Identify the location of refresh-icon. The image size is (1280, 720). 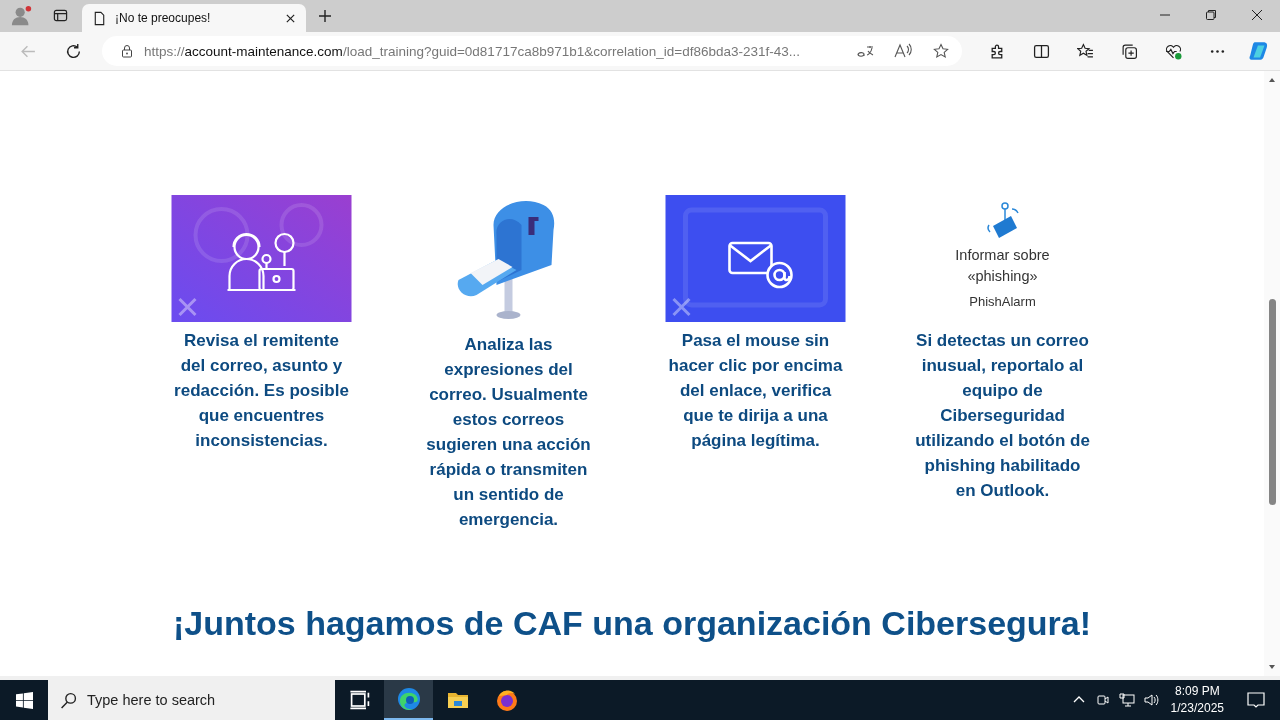
(73, 51).